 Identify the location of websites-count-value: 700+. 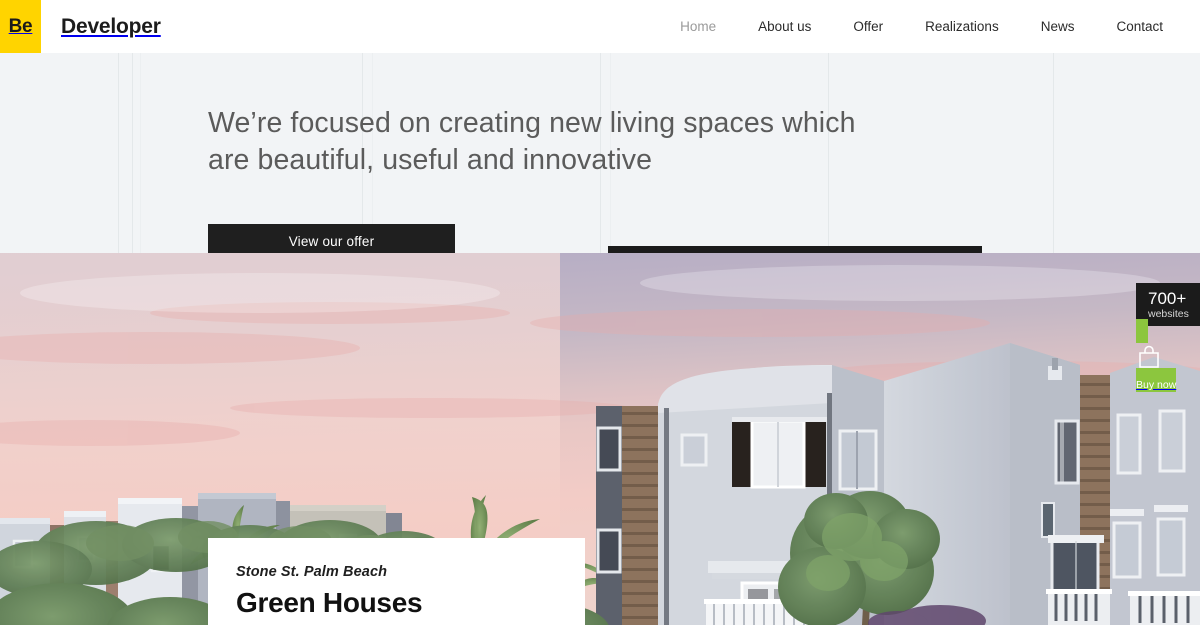
(1167, 298).